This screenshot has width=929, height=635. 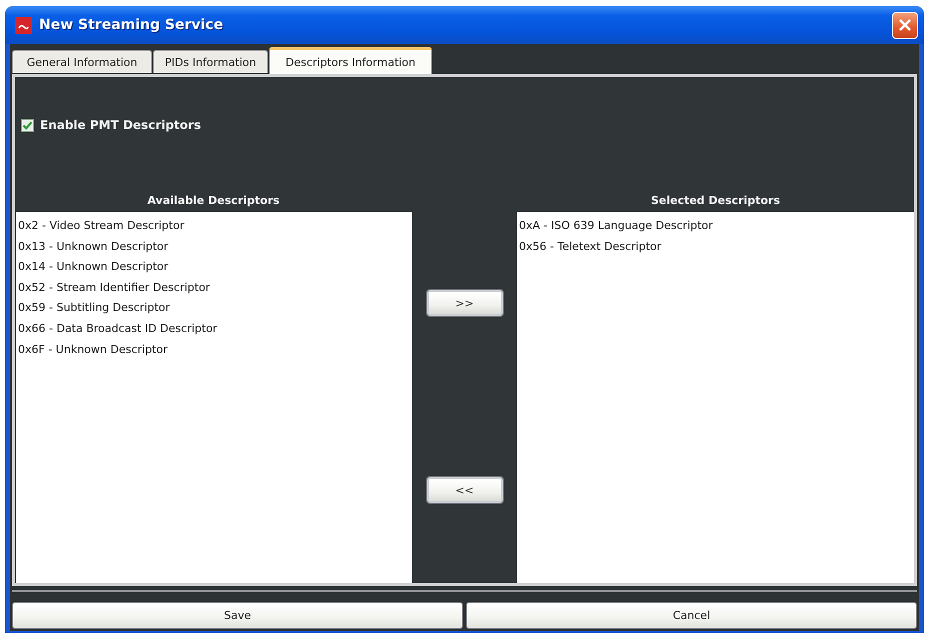 What do you see at coordinates (464, 490) in the screenshot?
I see `remove-button: <<` at bounding box center [464, 490].